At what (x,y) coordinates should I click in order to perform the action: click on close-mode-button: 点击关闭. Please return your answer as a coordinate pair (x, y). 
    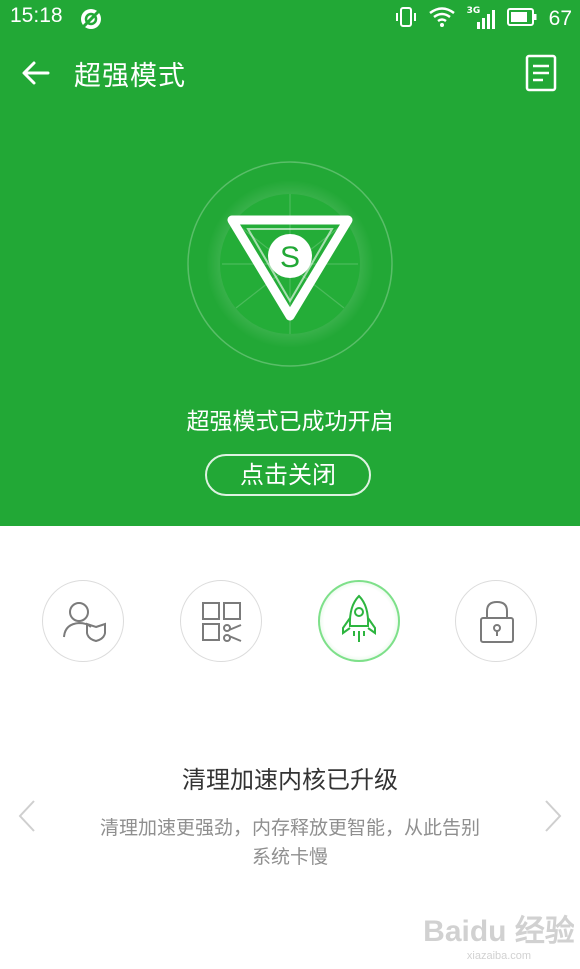
    Looking at the image, I should click on (288, 475).